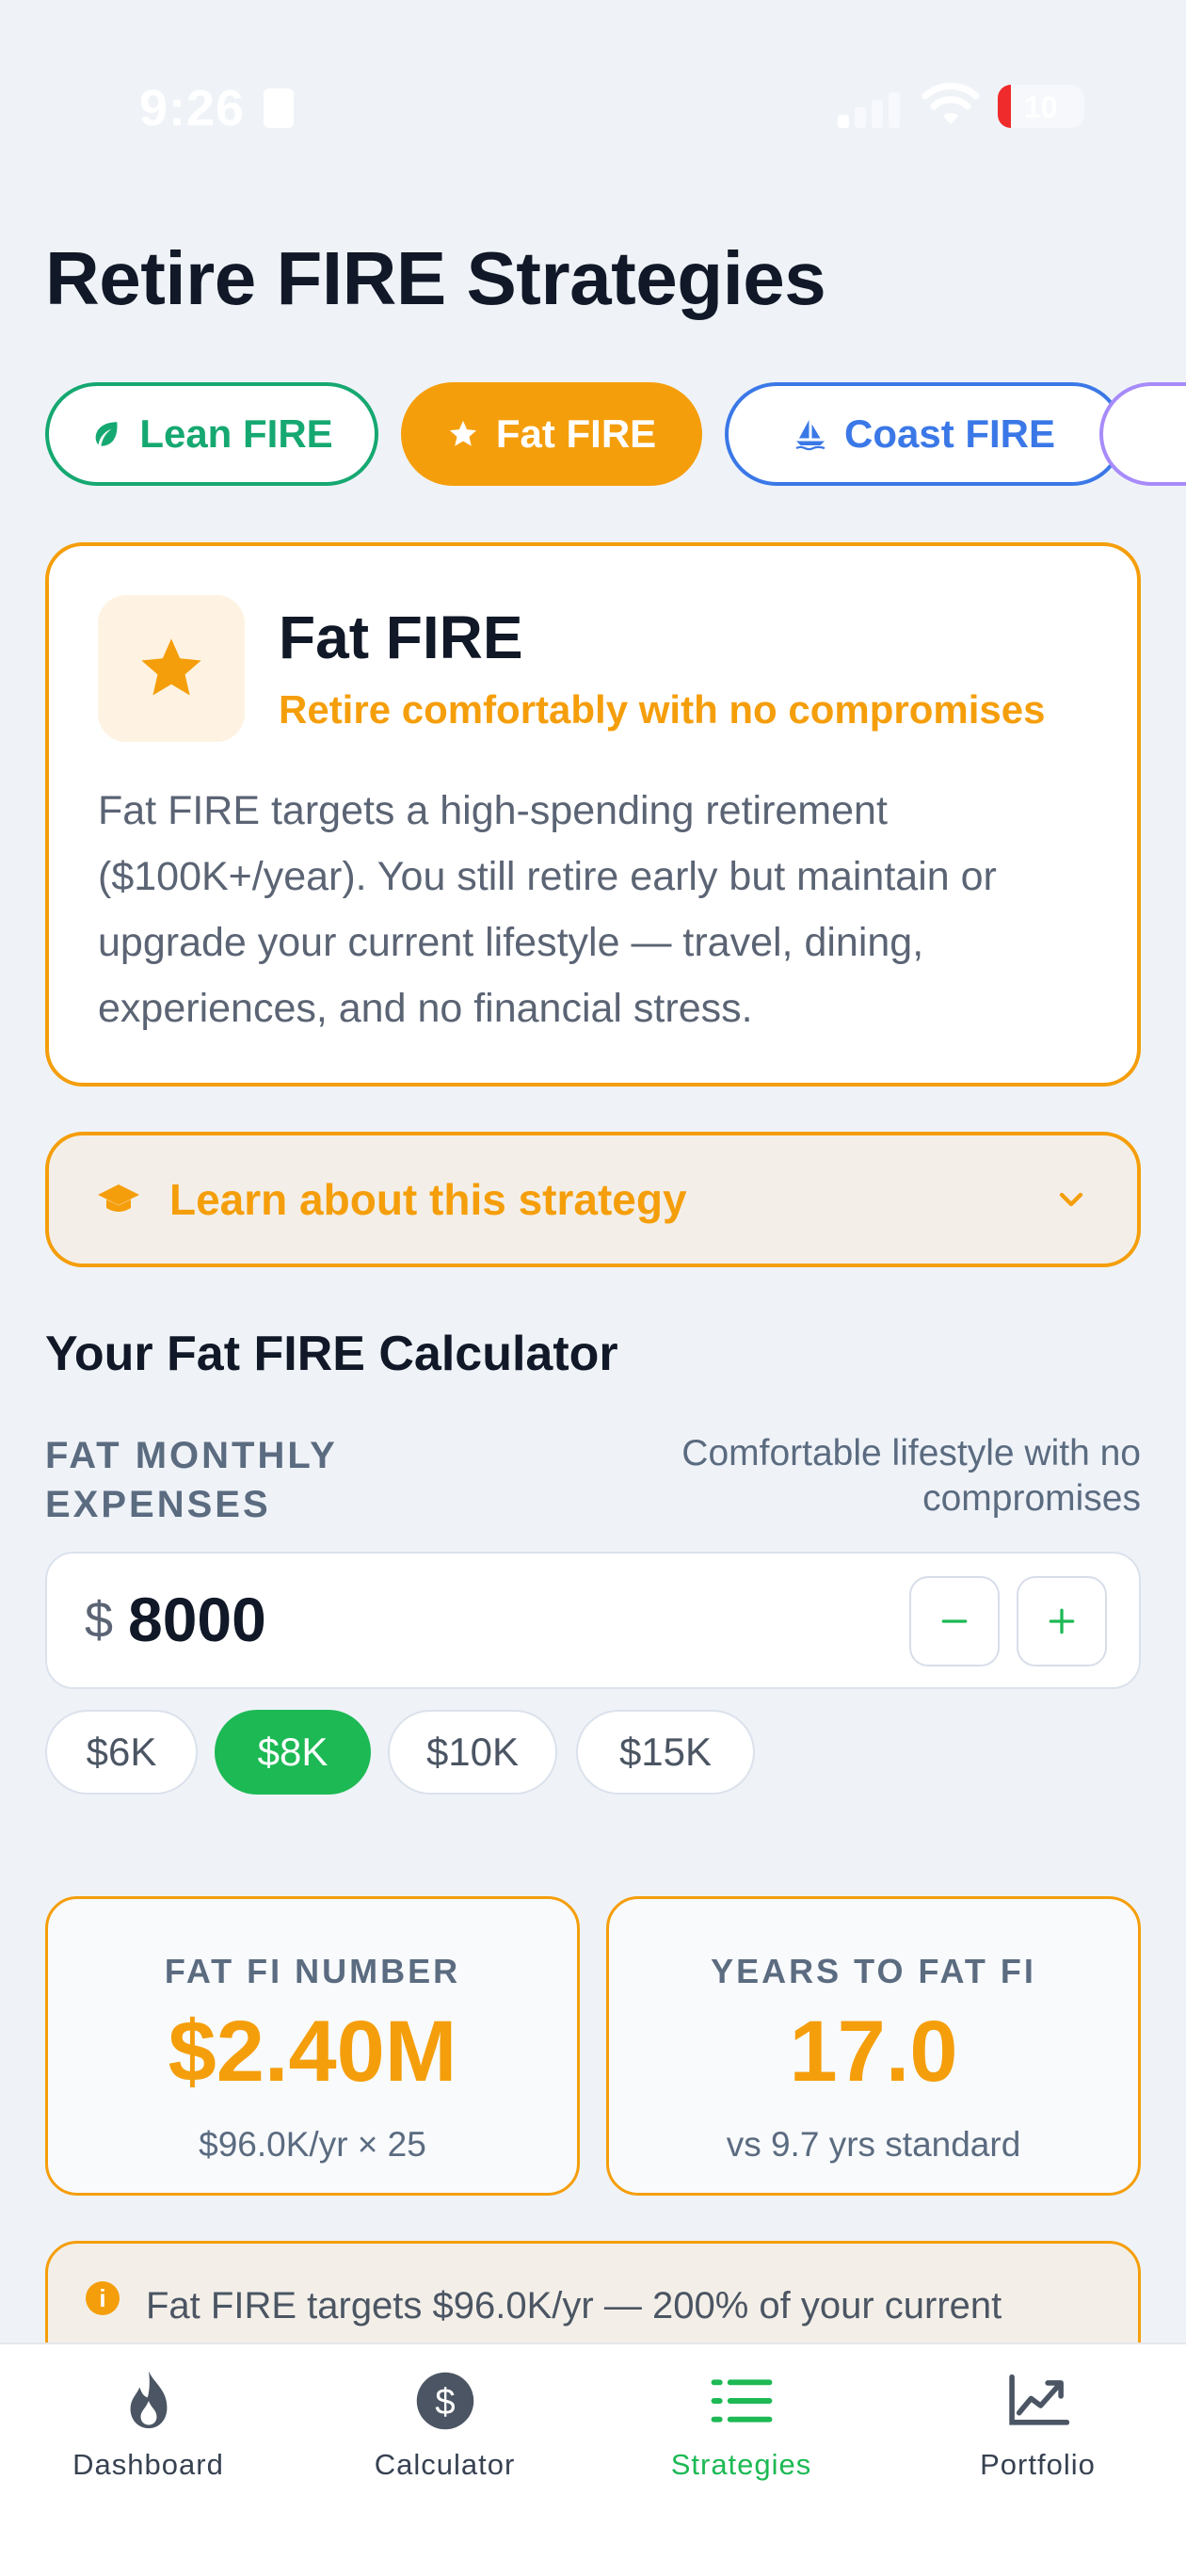  Describe the element at coordinates (312, 1971) in the screenshot. I see `fi-number-label: FAT FI NUMBER` at that location.